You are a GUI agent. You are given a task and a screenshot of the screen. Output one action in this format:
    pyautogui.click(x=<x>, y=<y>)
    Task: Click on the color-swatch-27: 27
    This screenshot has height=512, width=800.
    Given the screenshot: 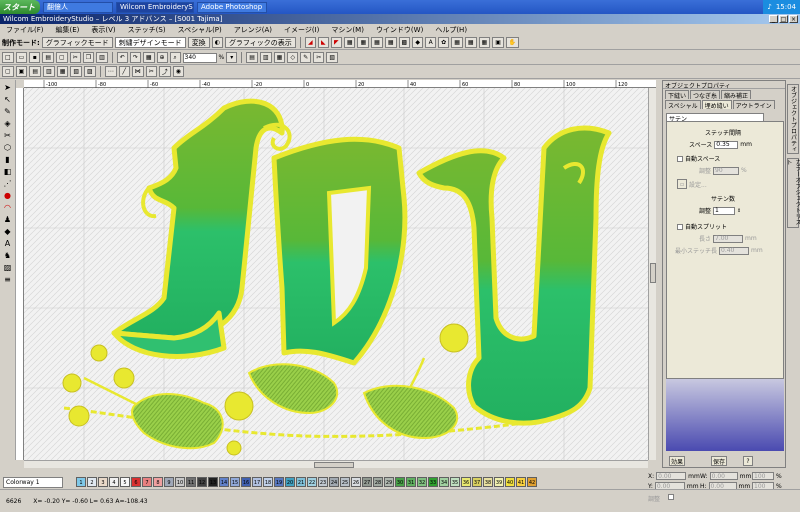 What is the action you would take?
    pyautogui.click(x=367, y=482)
    